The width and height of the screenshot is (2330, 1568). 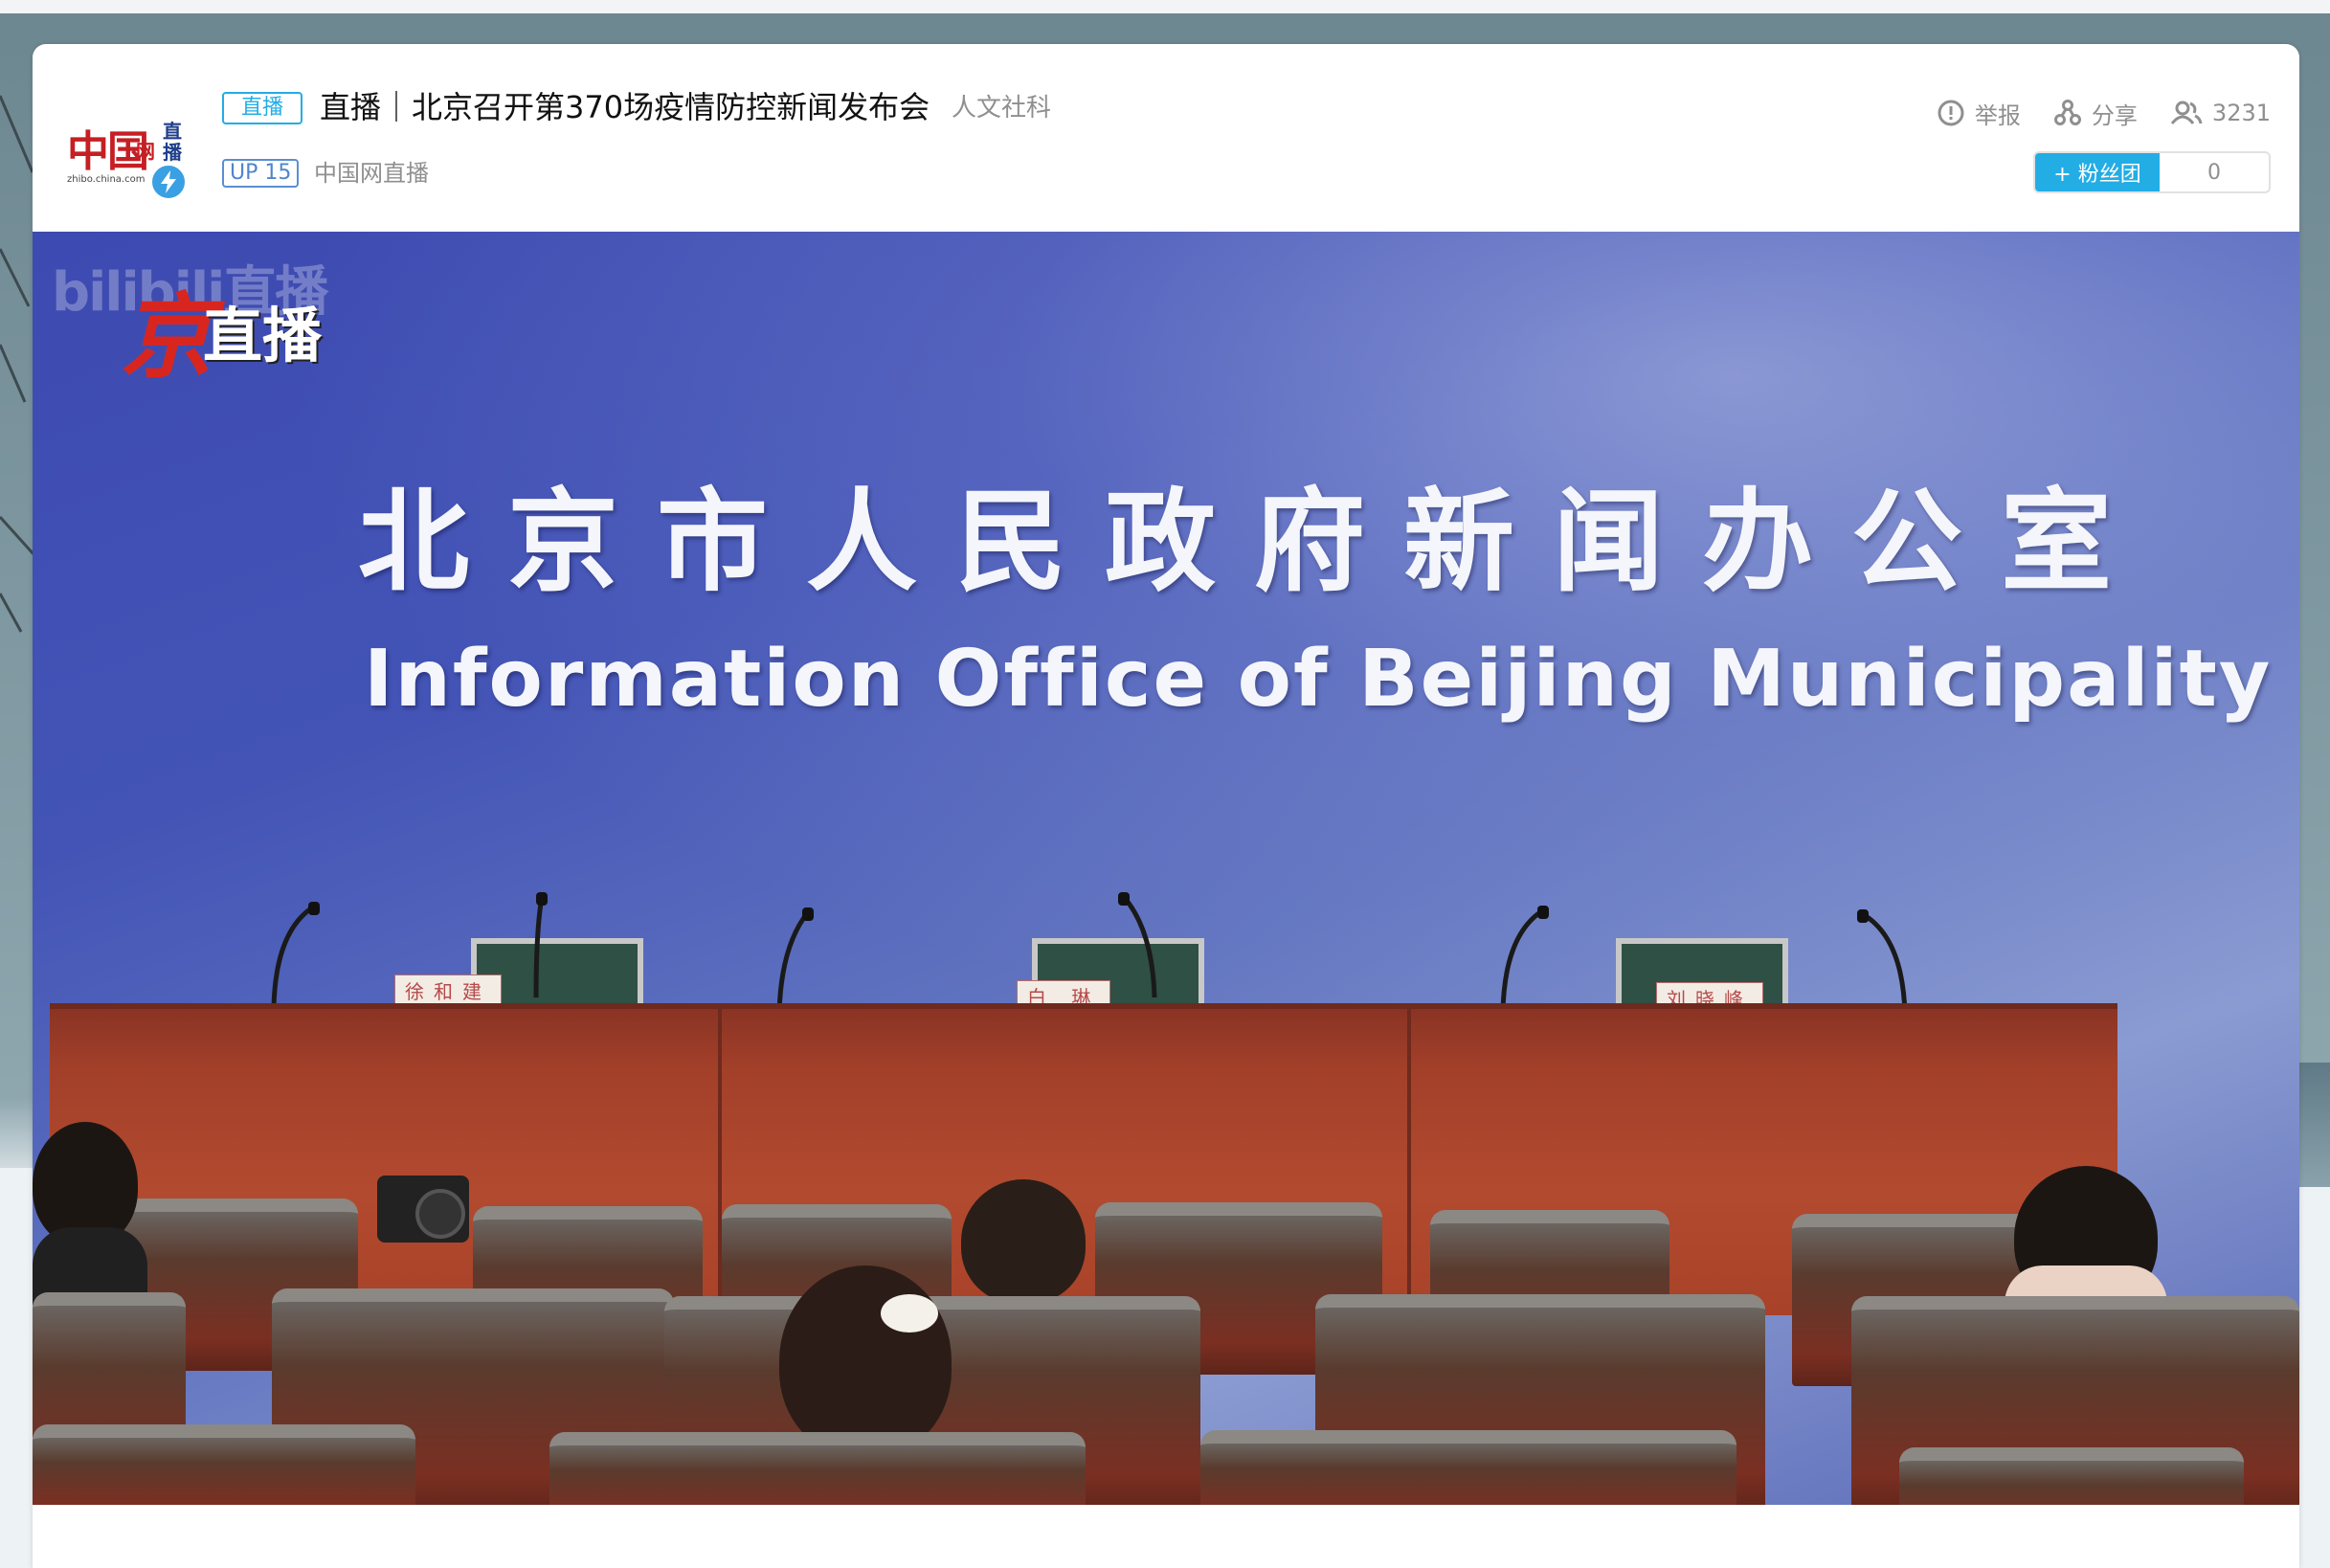 I want to click on warning-icon, so click(x=1951, y=113).